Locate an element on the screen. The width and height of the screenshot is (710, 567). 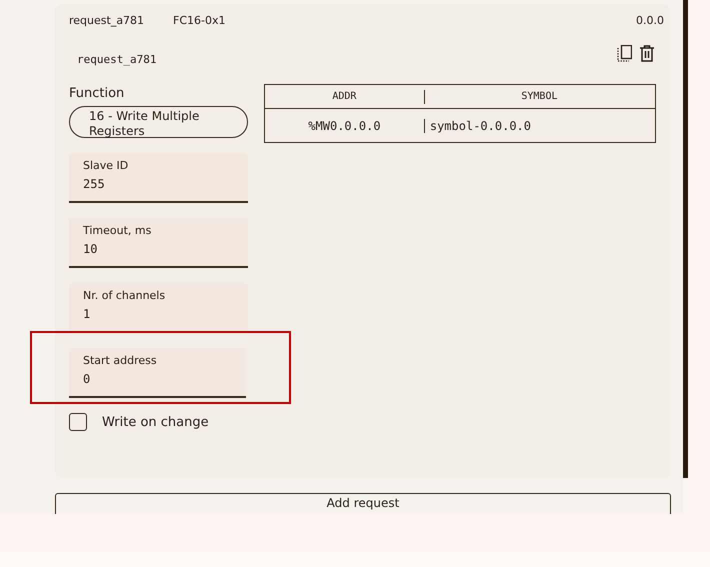
scrollbar is located at coordinates (685, 239).